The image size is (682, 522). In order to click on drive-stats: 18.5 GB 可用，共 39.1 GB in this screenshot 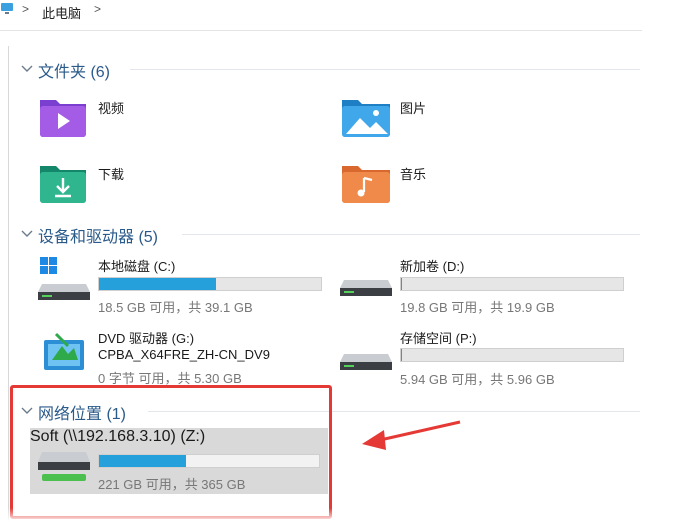, I will do `click(175, 307)`.